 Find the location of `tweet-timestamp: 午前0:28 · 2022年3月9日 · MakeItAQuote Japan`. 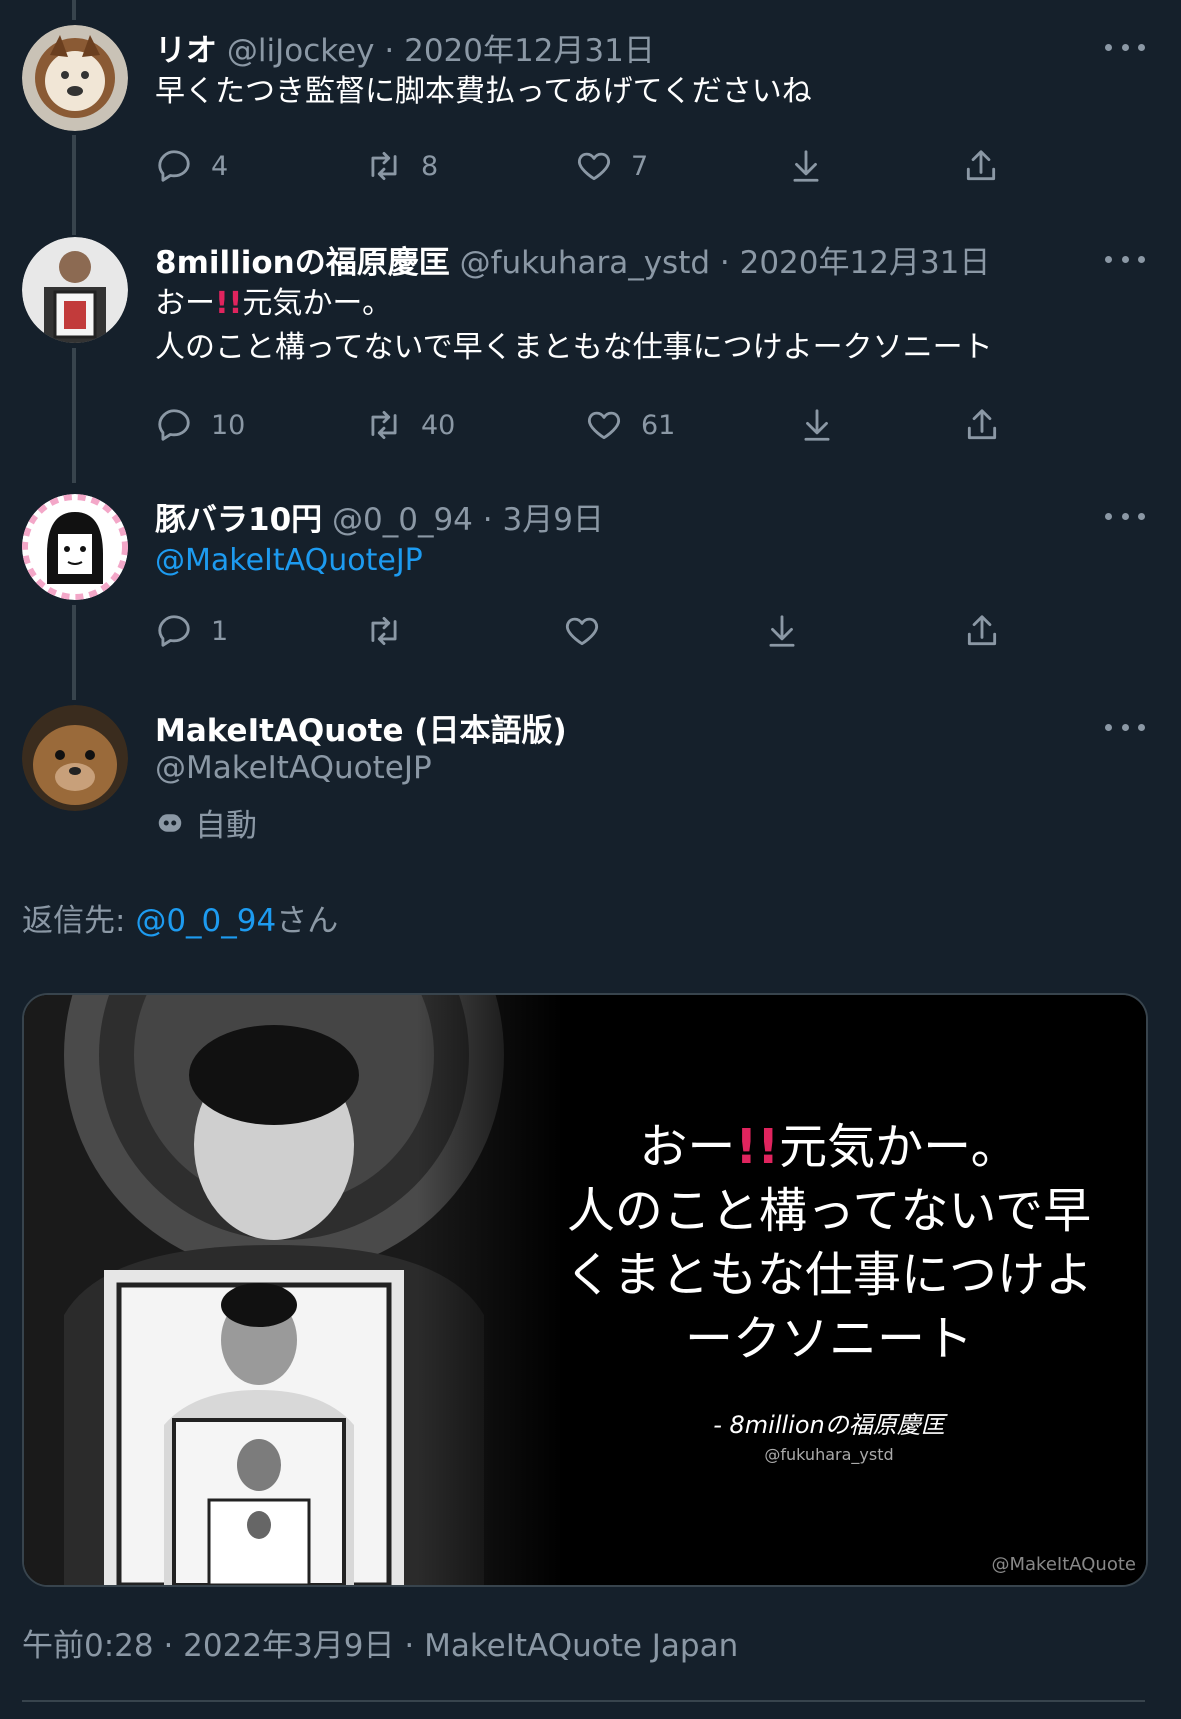

tweet-timestamp: 午前0:28 · 2022年3月9日 · MakeItAQuote Japan is located at coordinates (380, 1642).